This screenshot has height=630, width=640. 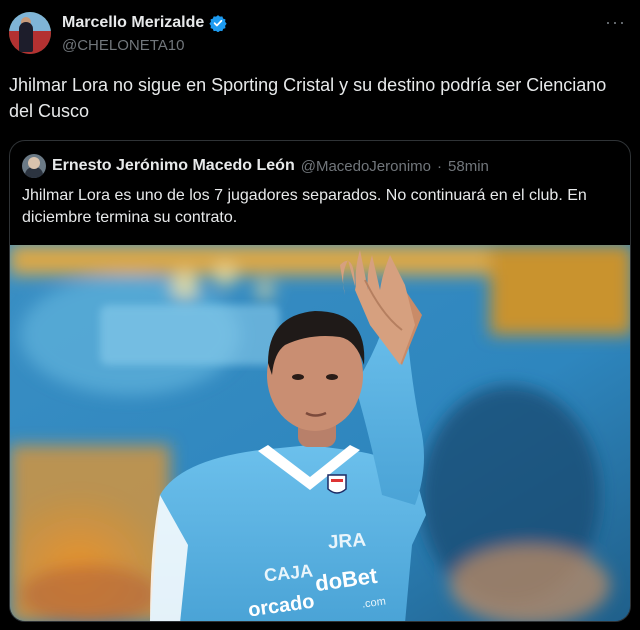 I want to click on author-name-row: Marcello Merizalde, so click(x=144, y=23).